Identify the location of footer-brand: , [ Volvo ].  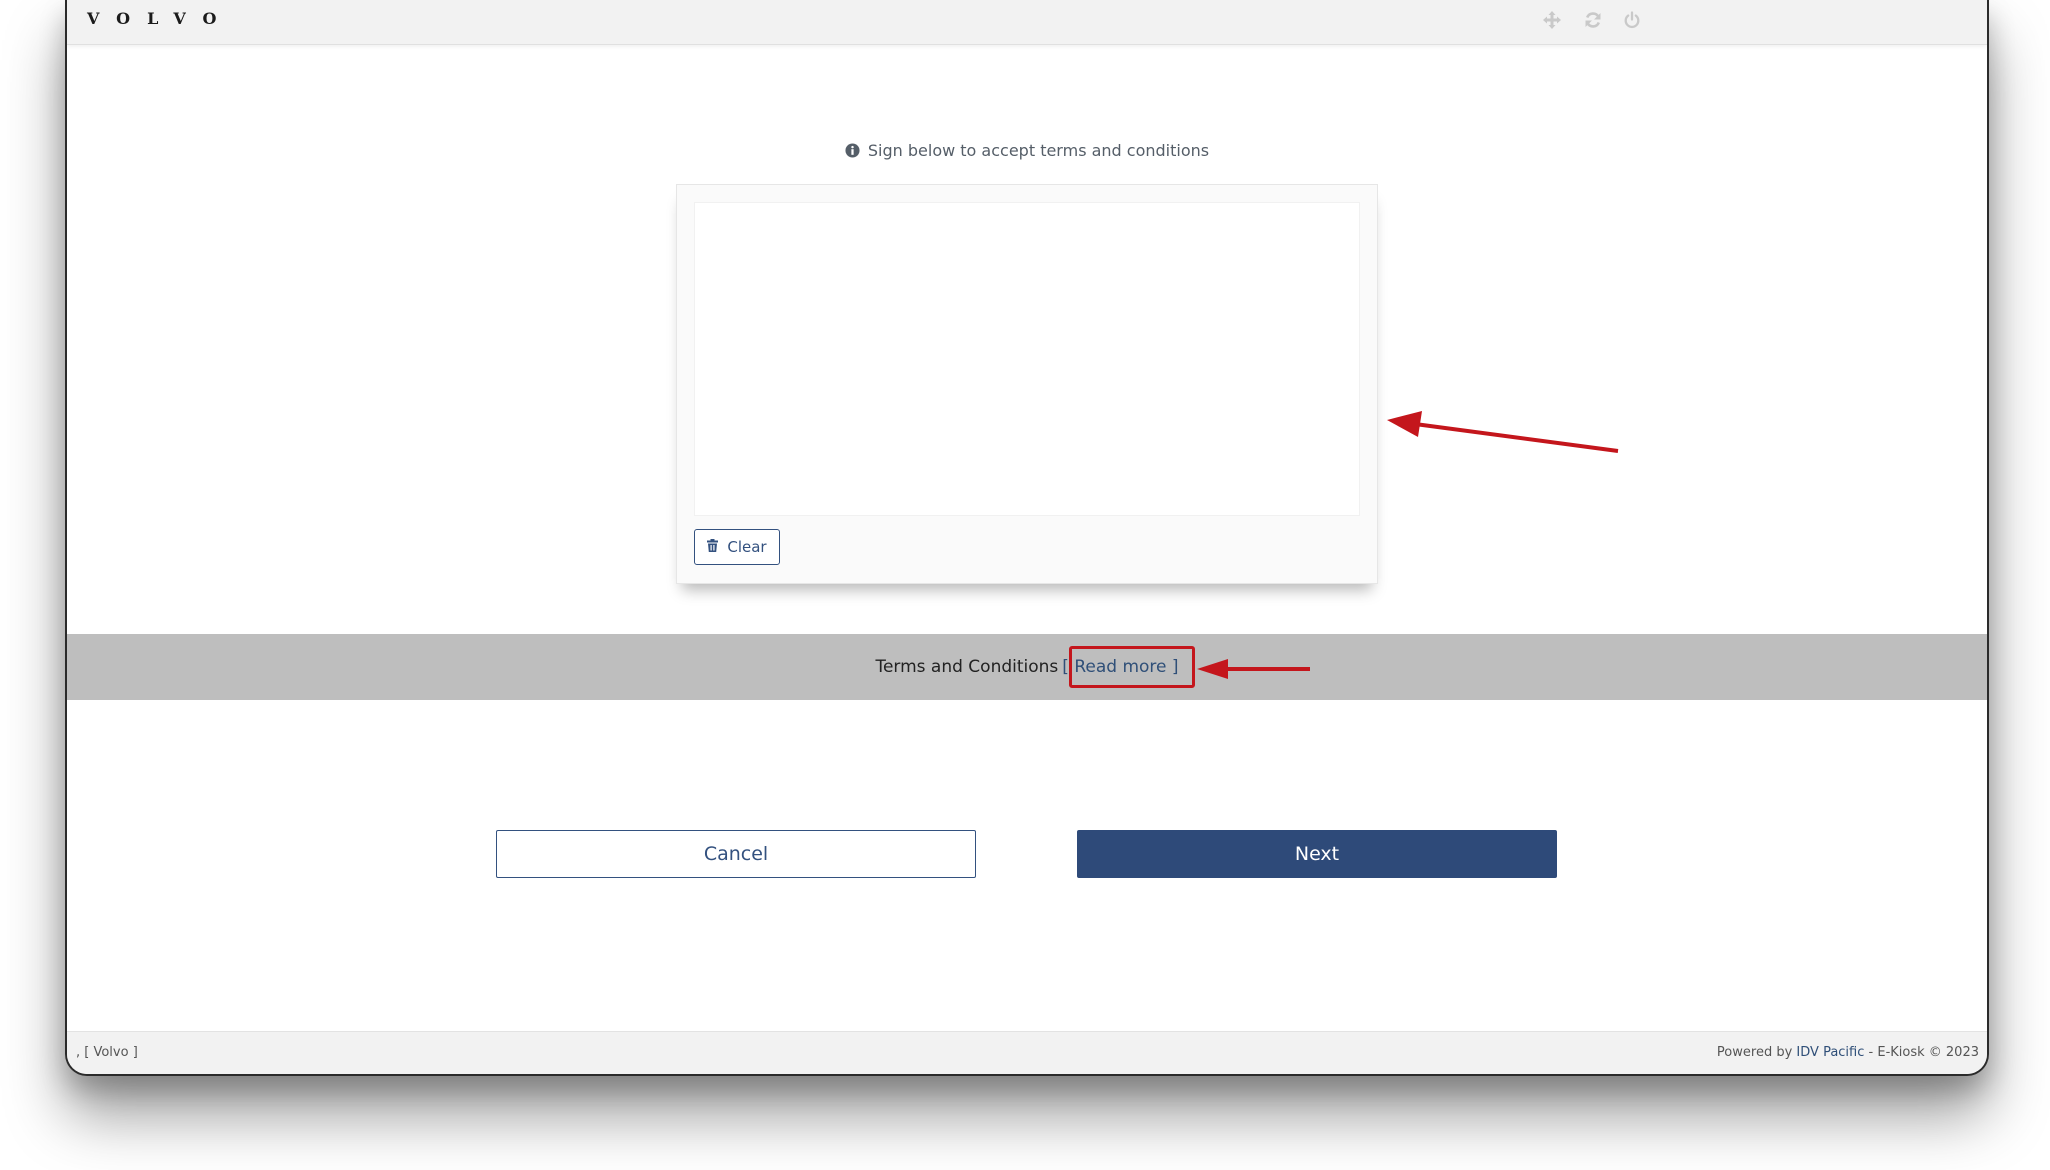
(107, 1052).